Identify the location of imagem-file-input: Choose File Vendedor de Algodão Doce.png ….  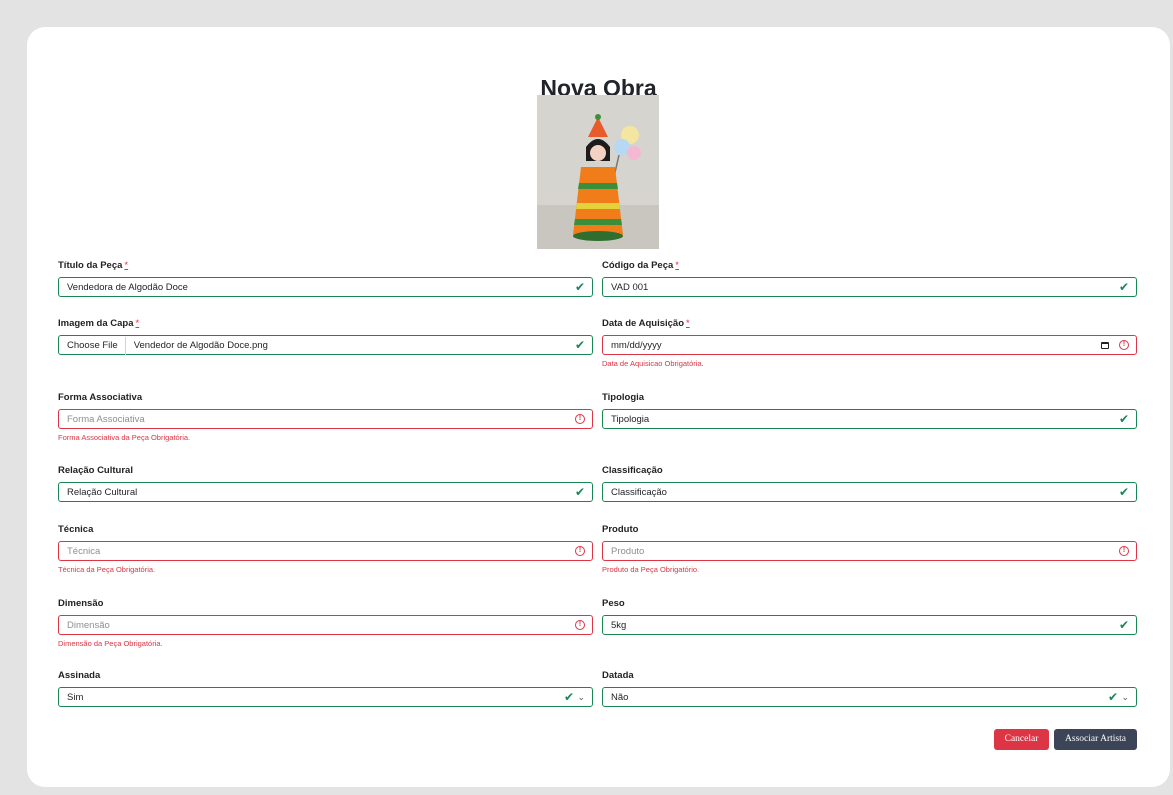
(325, 345).